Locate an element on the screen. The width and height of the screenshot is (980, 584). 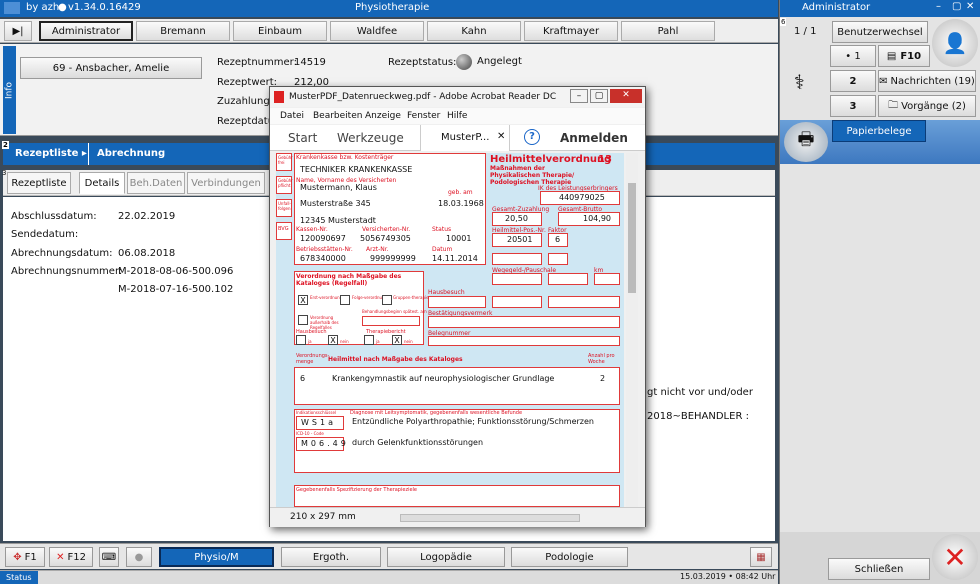
nav-rezeptliste: Rezeptliste ▸ is located at coordinates (51, 153).